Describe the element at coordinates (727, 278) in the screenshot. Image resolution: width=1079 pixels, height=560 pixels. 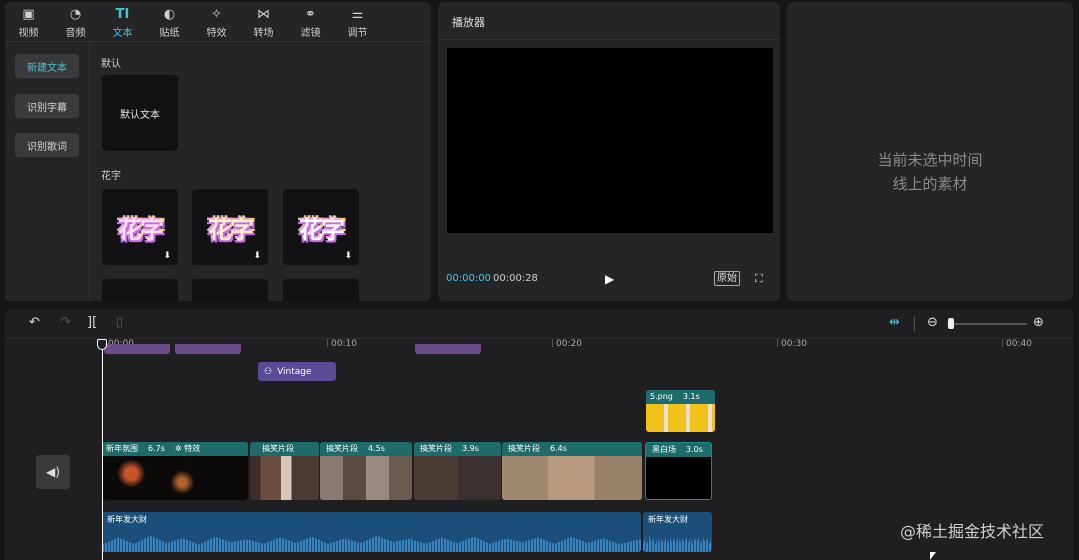
I see `aspect-ratio-button: 原始` at that location.